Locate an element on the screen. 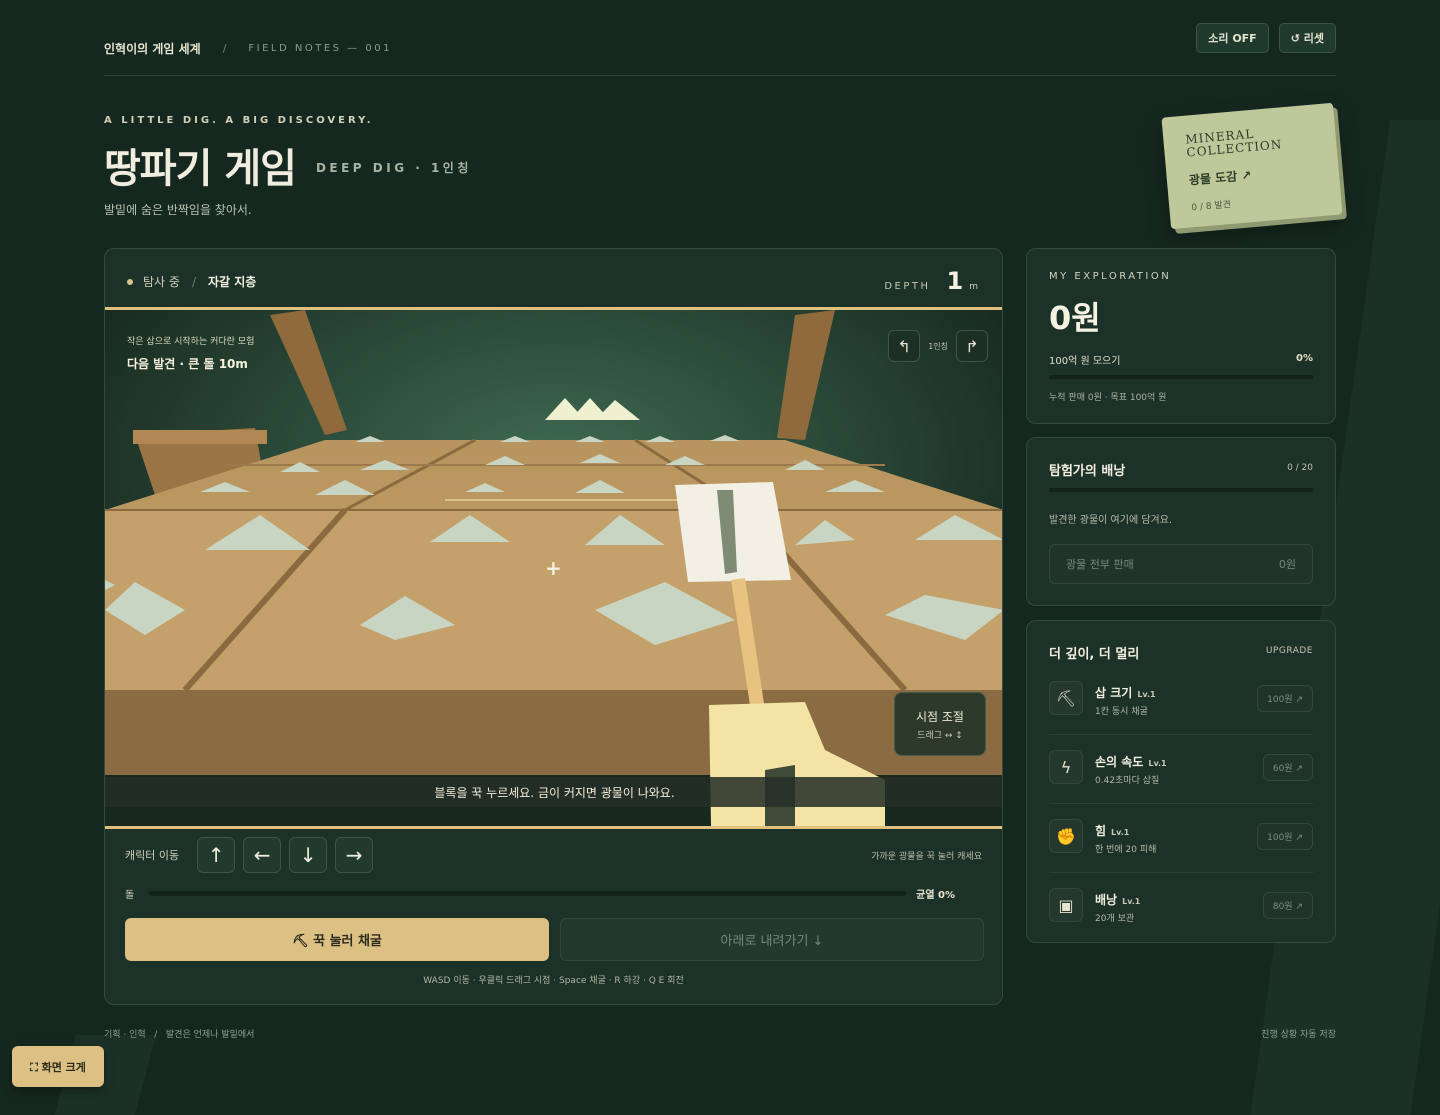 Image resolution: width=1440 pixels, height=1115 pixels. rotate-right-icon: ↱ is located at coordinates (972, 346).